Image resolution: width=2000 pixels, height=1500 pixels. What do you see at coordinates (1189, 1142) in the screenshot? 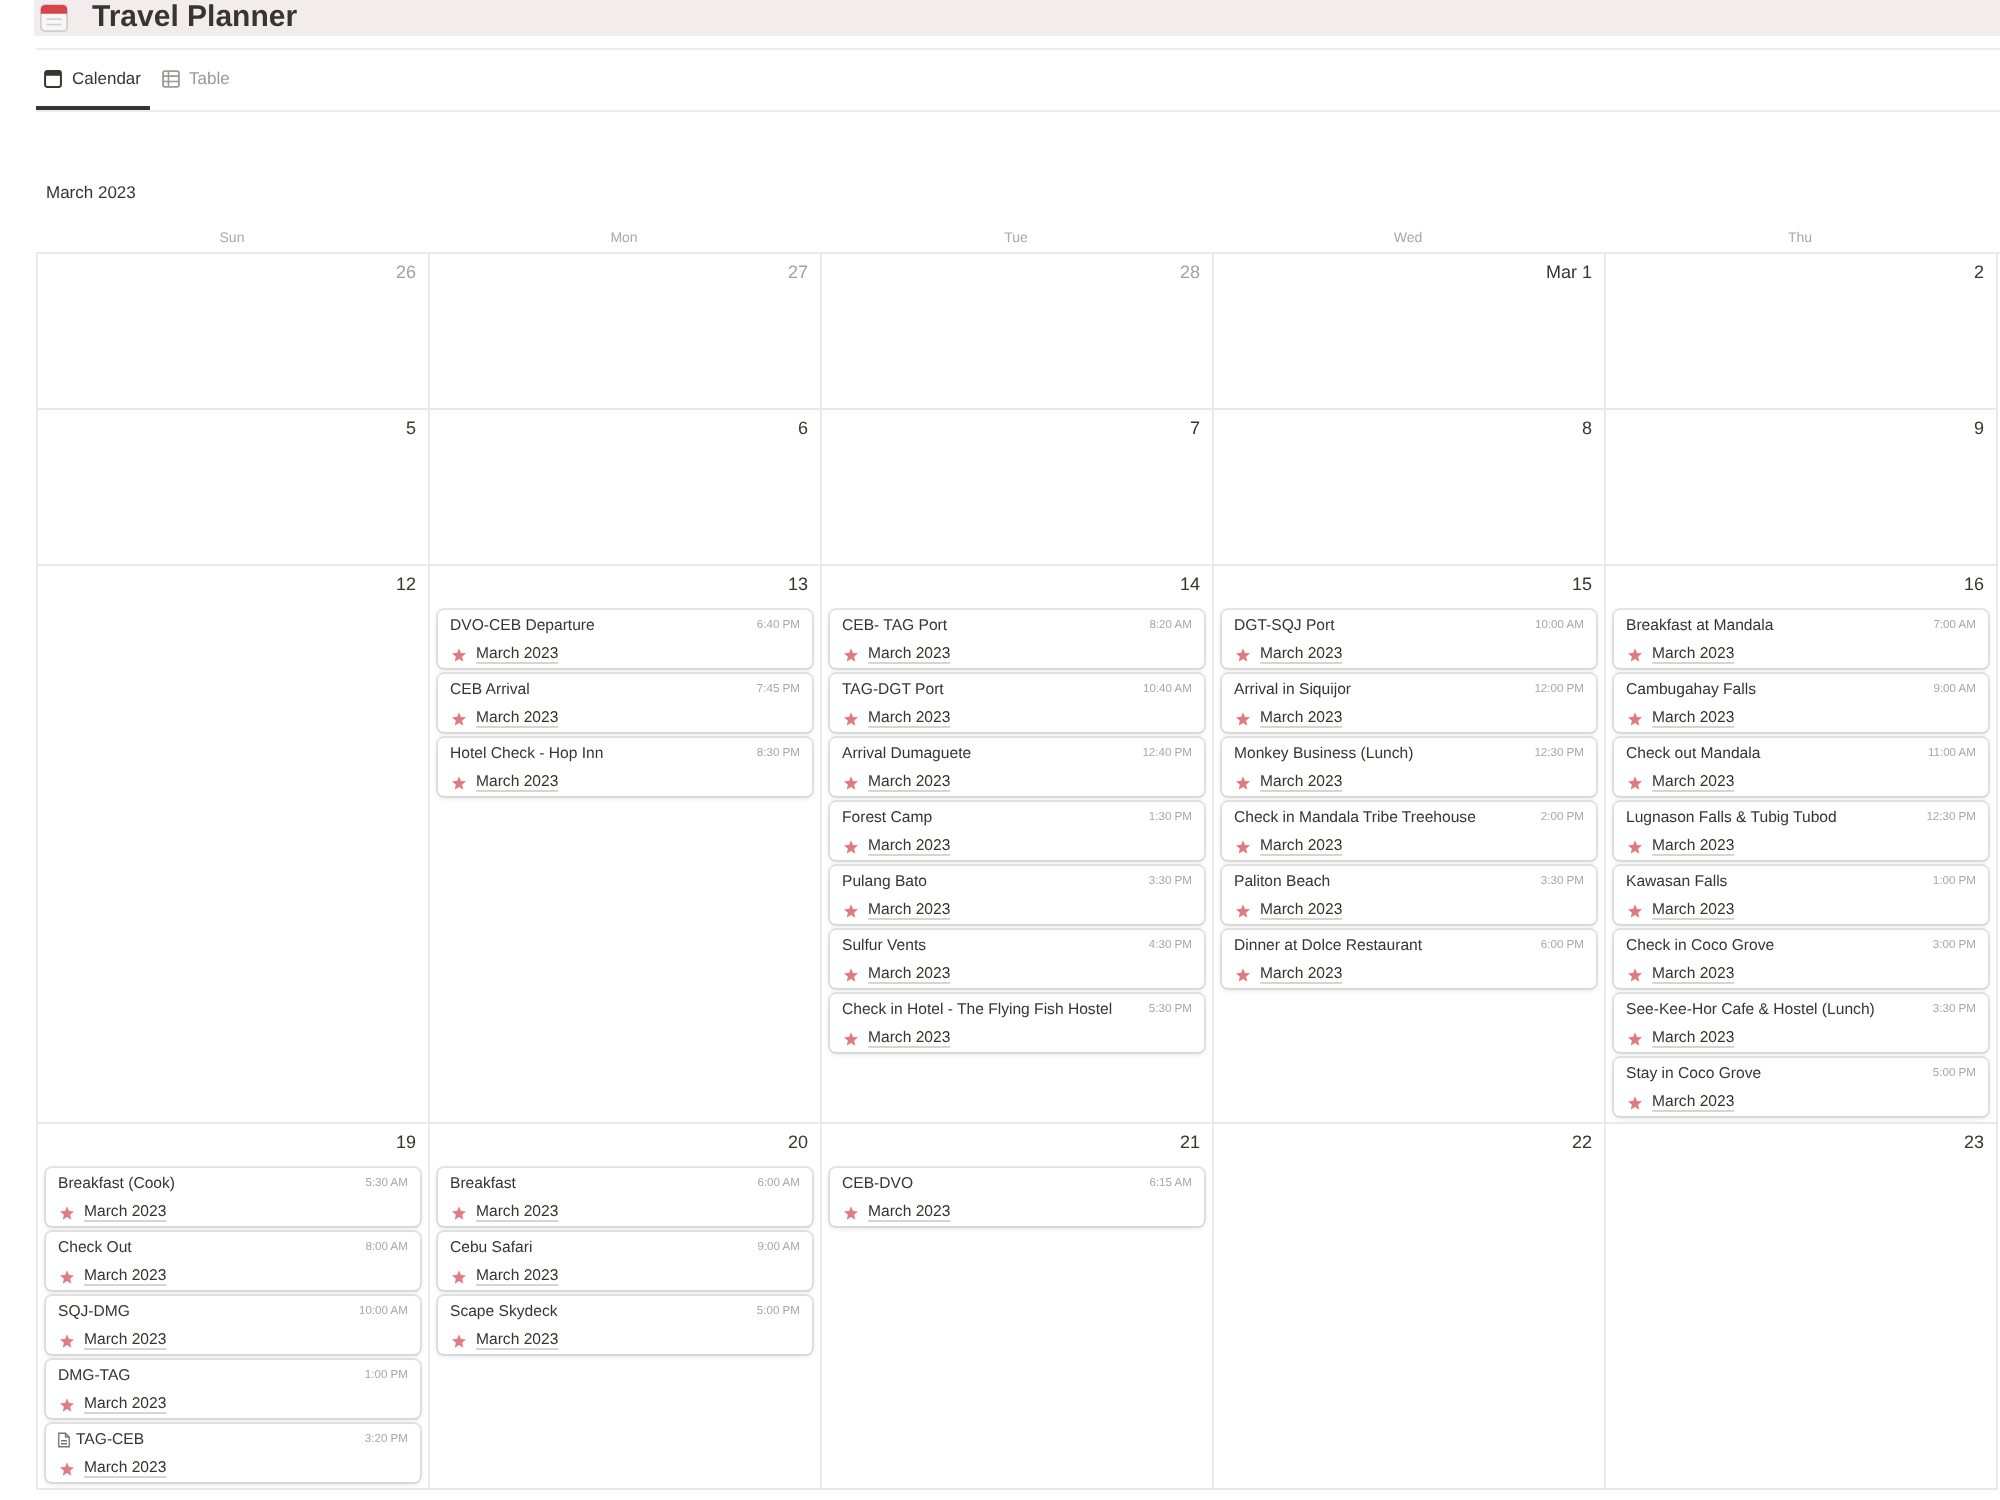
I see `day-number: 21` at bounding box center [1189, 1142].